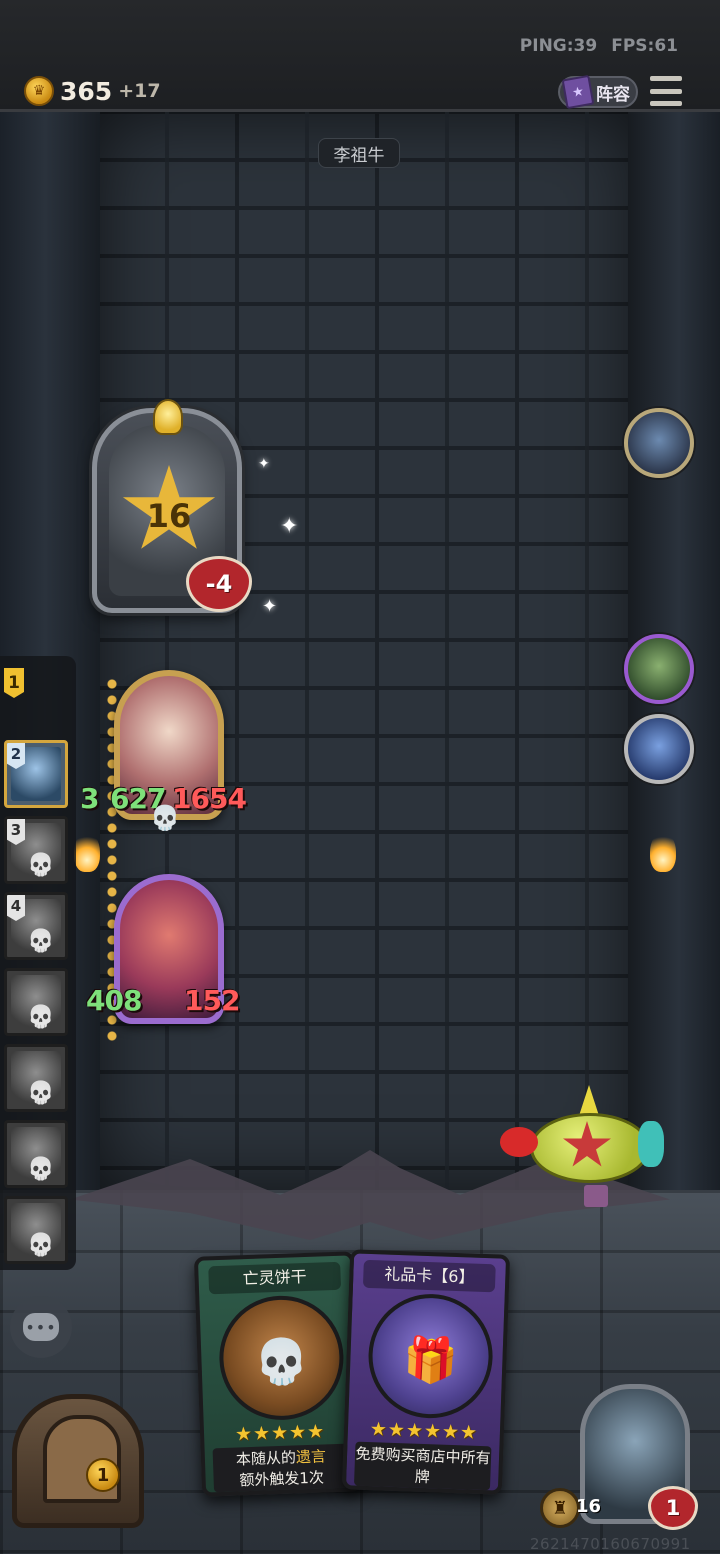  I want to click on minion-1-health: 1654, so click(209, 798).